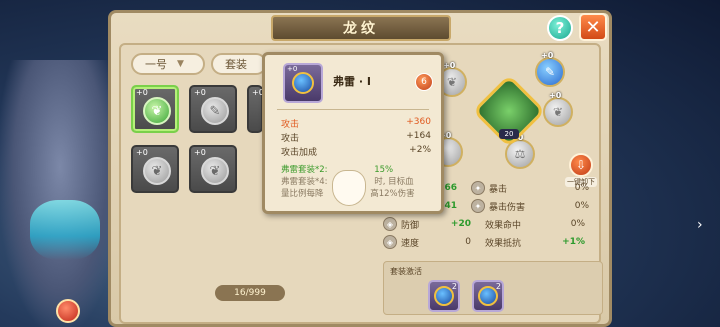  Describe the element at coordinates (410, 243) in the screenshot. I see `stat-name: 速度` at that location.